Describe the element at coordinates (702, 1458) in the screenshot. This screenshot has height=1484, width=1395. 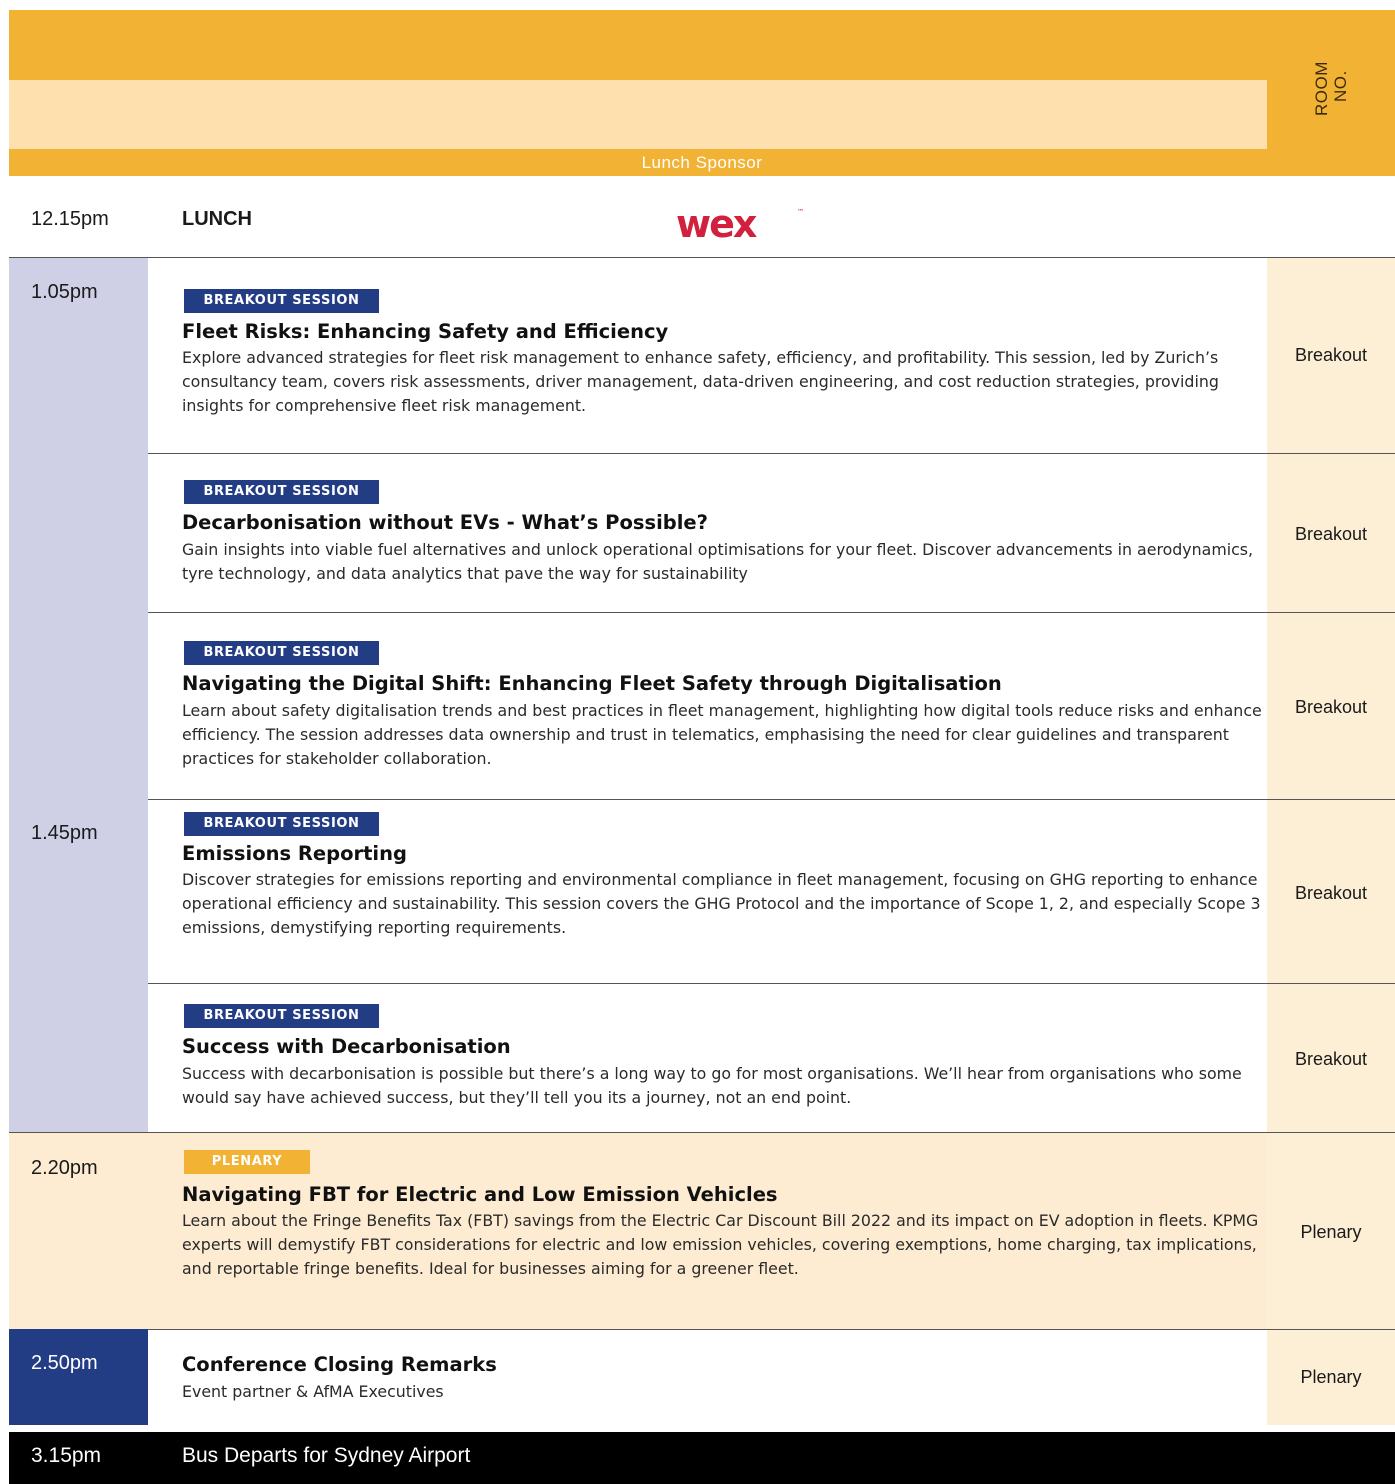
I see `footer-bar: 3.15pm Bus Departs for Sydney Airport` at that location.